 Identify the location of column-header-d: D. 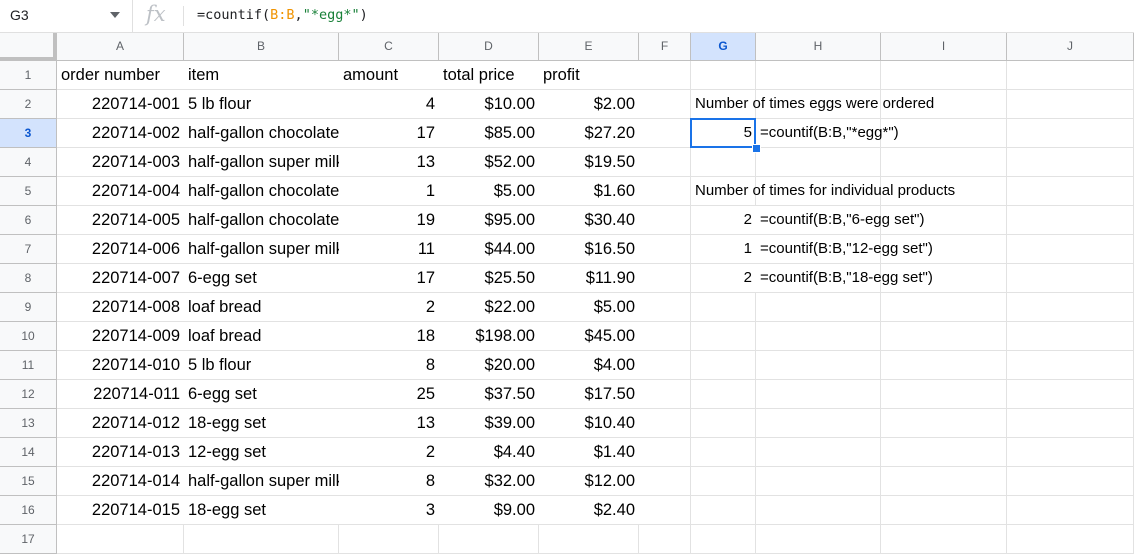
(489, 47).